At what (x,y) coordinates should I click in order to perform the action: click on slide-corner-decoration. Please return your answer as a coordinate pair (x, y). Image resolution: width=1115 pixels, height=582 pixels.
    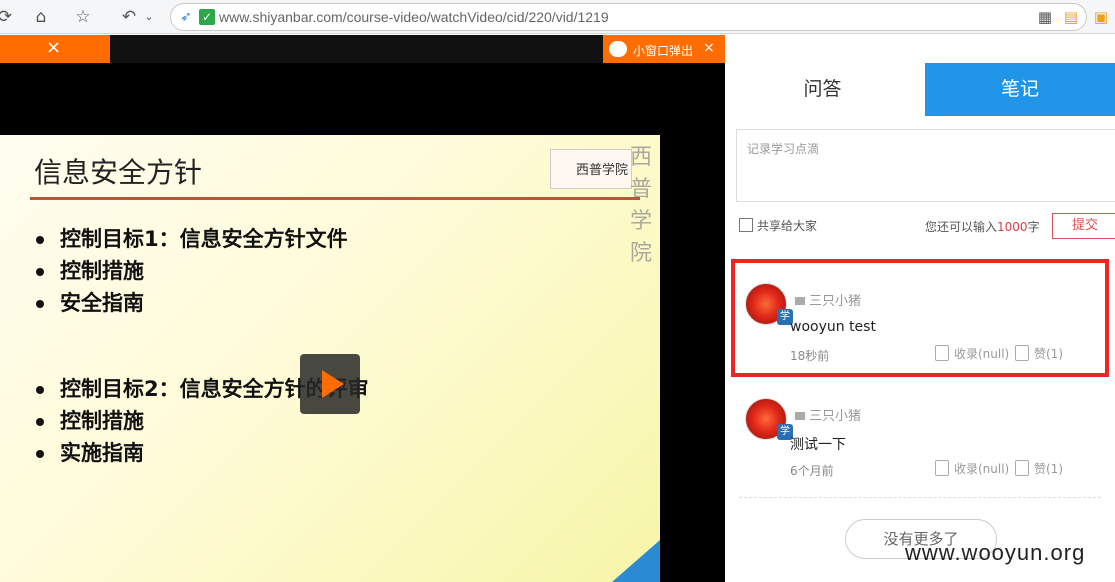
    Looking at the image, I should click on (636, 561).